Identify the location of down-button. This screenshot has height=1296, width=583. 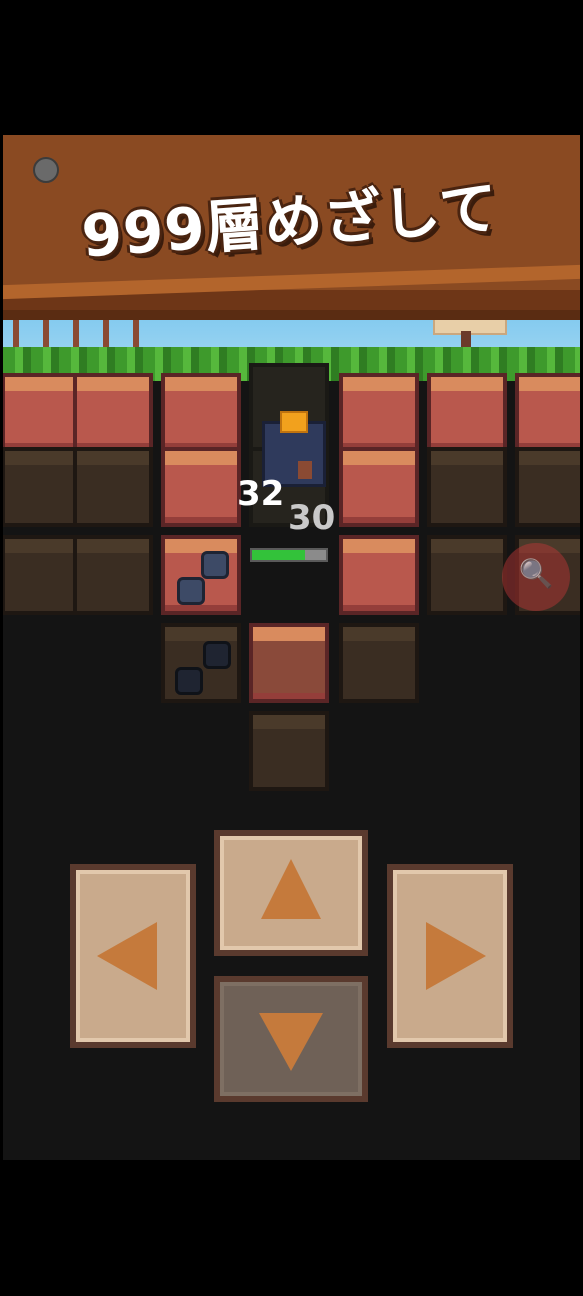
(291, 1039).